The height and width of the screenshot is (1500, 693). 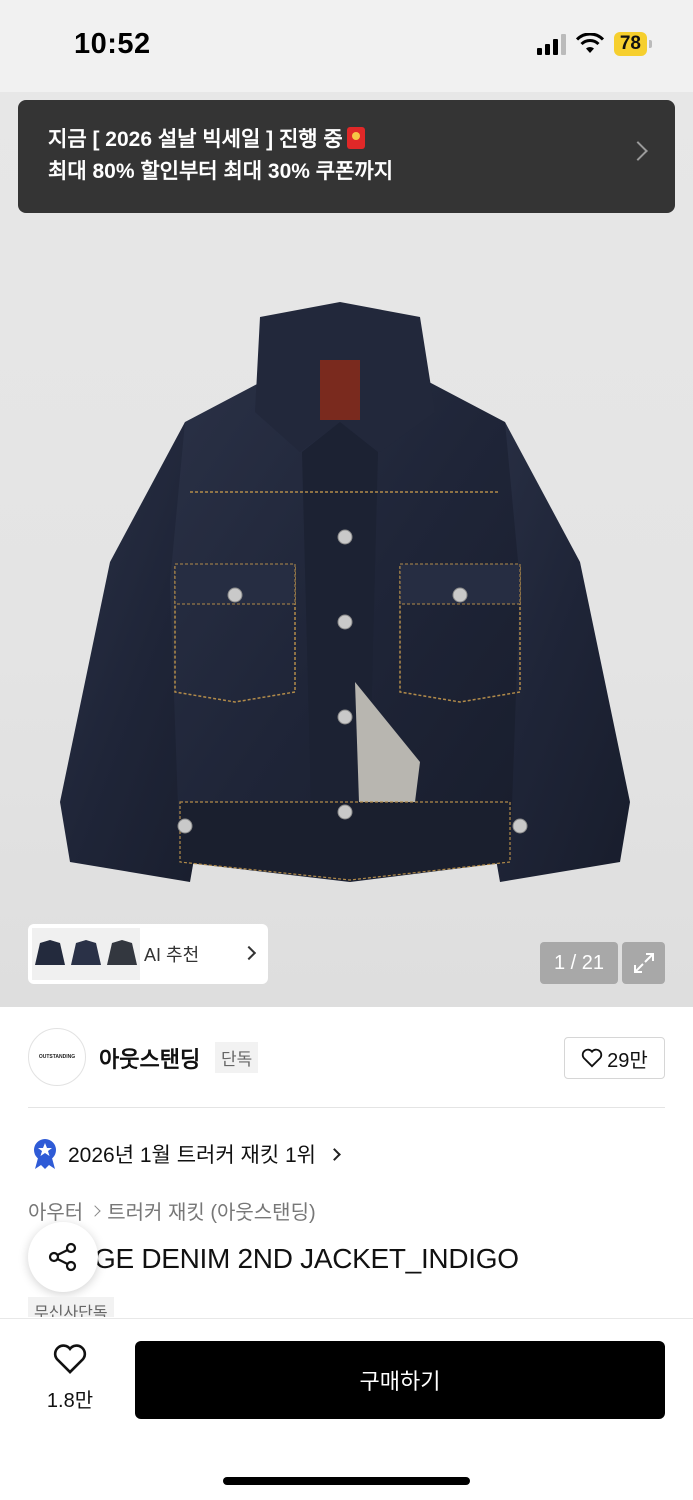 I want to click on ai-recommend-chip: AI 추천, so click(x=148, y=954).